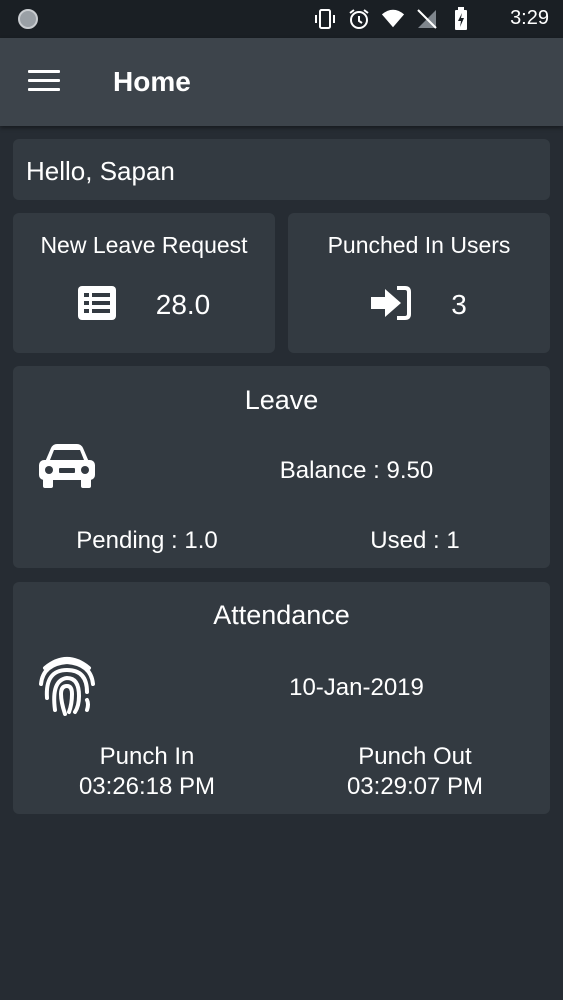 The width and height of the screenshot is (563, 1000). What do you see at coordinates (461, 19) in the screenshot?
I see `battery-charging-icon` at bounding box center [461, 19].